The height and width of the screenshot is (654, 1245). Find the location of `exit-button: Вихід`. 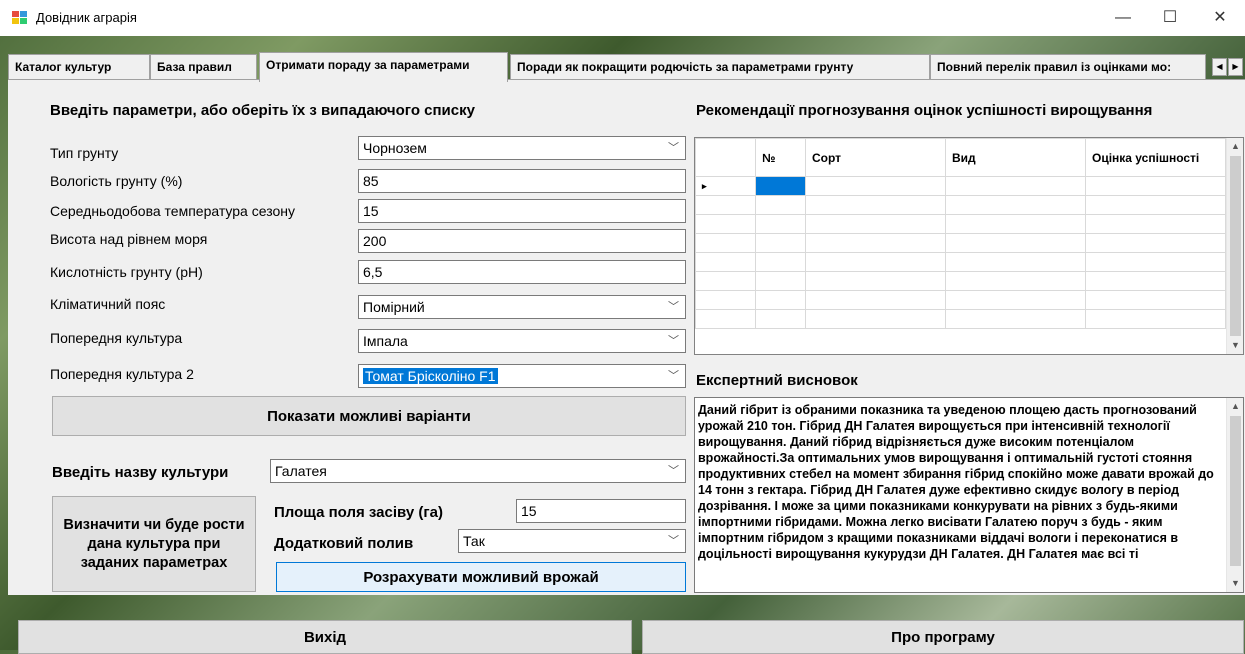

exit-button: Вихід is located at coordinates (325, 637).